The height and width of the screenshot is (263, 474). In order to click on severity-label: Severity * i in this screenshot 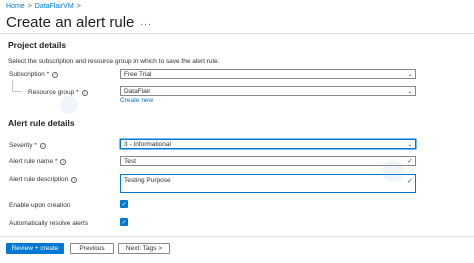, I will do `click(27, 145)`.